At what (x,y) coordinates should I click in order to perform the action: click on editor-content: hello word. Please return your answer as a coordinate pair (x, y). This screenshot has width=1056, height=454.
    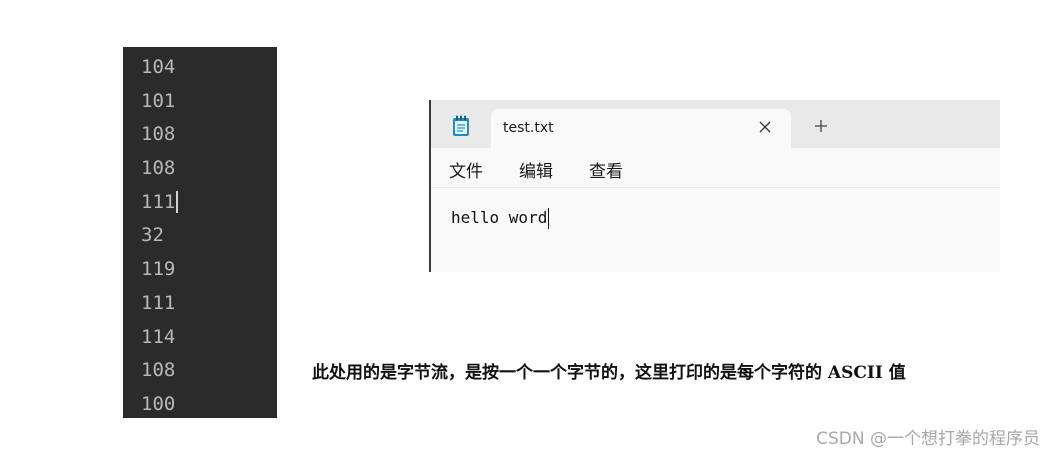
    Looking at the image, I should click on (500, 218).